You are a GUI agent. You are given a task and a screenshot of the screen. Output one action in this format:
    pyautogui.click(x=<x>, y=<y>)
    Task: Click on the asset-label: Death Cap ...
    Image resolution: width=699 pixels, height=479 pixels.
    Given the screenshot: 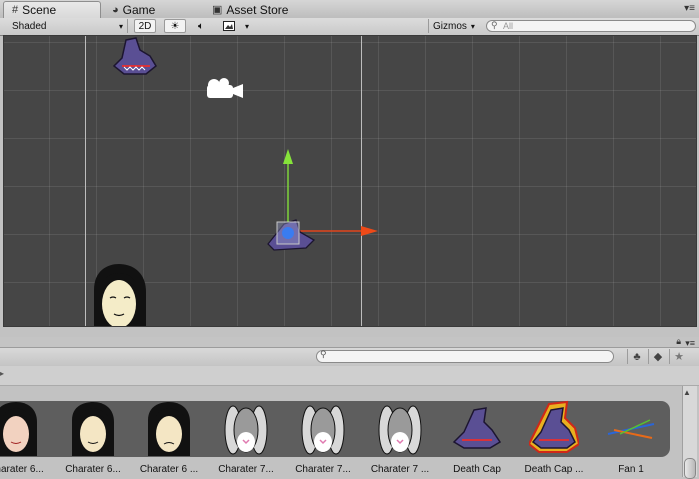 What is the action you would take?
    pyautogui.click(x=554, y=469)
    